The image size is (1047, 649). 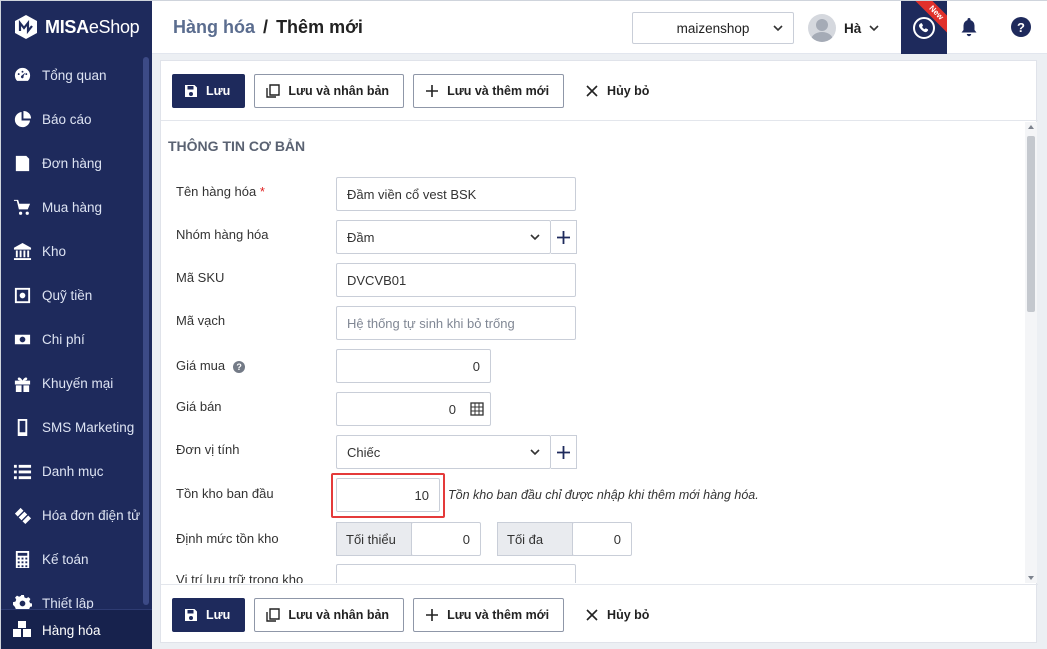 I want to click on notification-bell-icon, so click(x=969, y=27).